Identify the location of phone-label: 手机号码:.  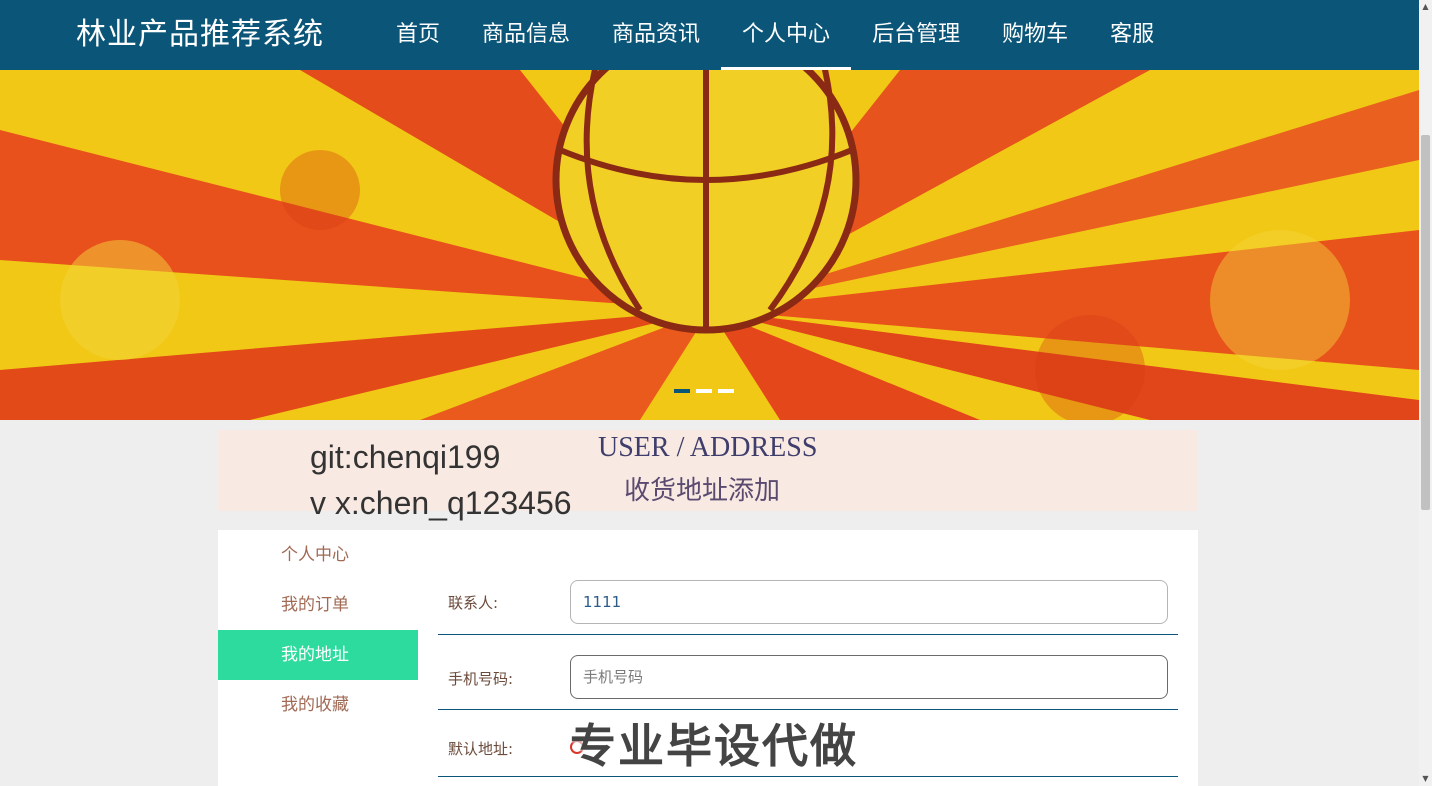
(481, 679).